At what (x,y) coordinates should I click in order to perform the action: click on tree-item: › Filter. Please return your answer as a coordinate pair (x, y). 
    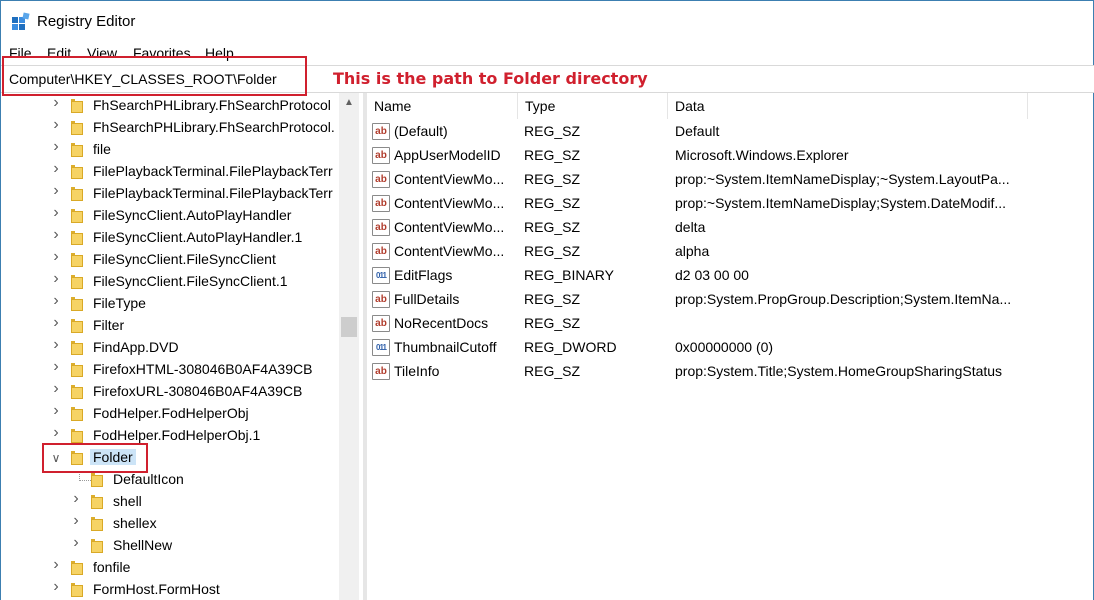
    Looking at the image, I should click on (170, 326).